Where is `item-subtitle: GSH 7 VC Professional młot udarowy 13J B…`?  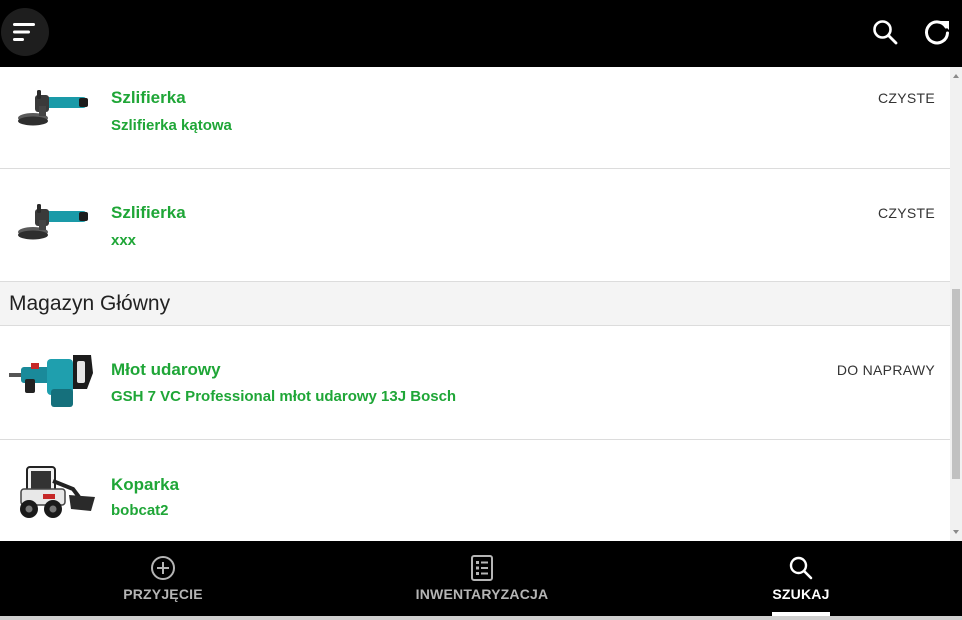 item-subtitle: GSH 7 VC Professional młot udarowy 13J B… is located at coordinates (284, 396).